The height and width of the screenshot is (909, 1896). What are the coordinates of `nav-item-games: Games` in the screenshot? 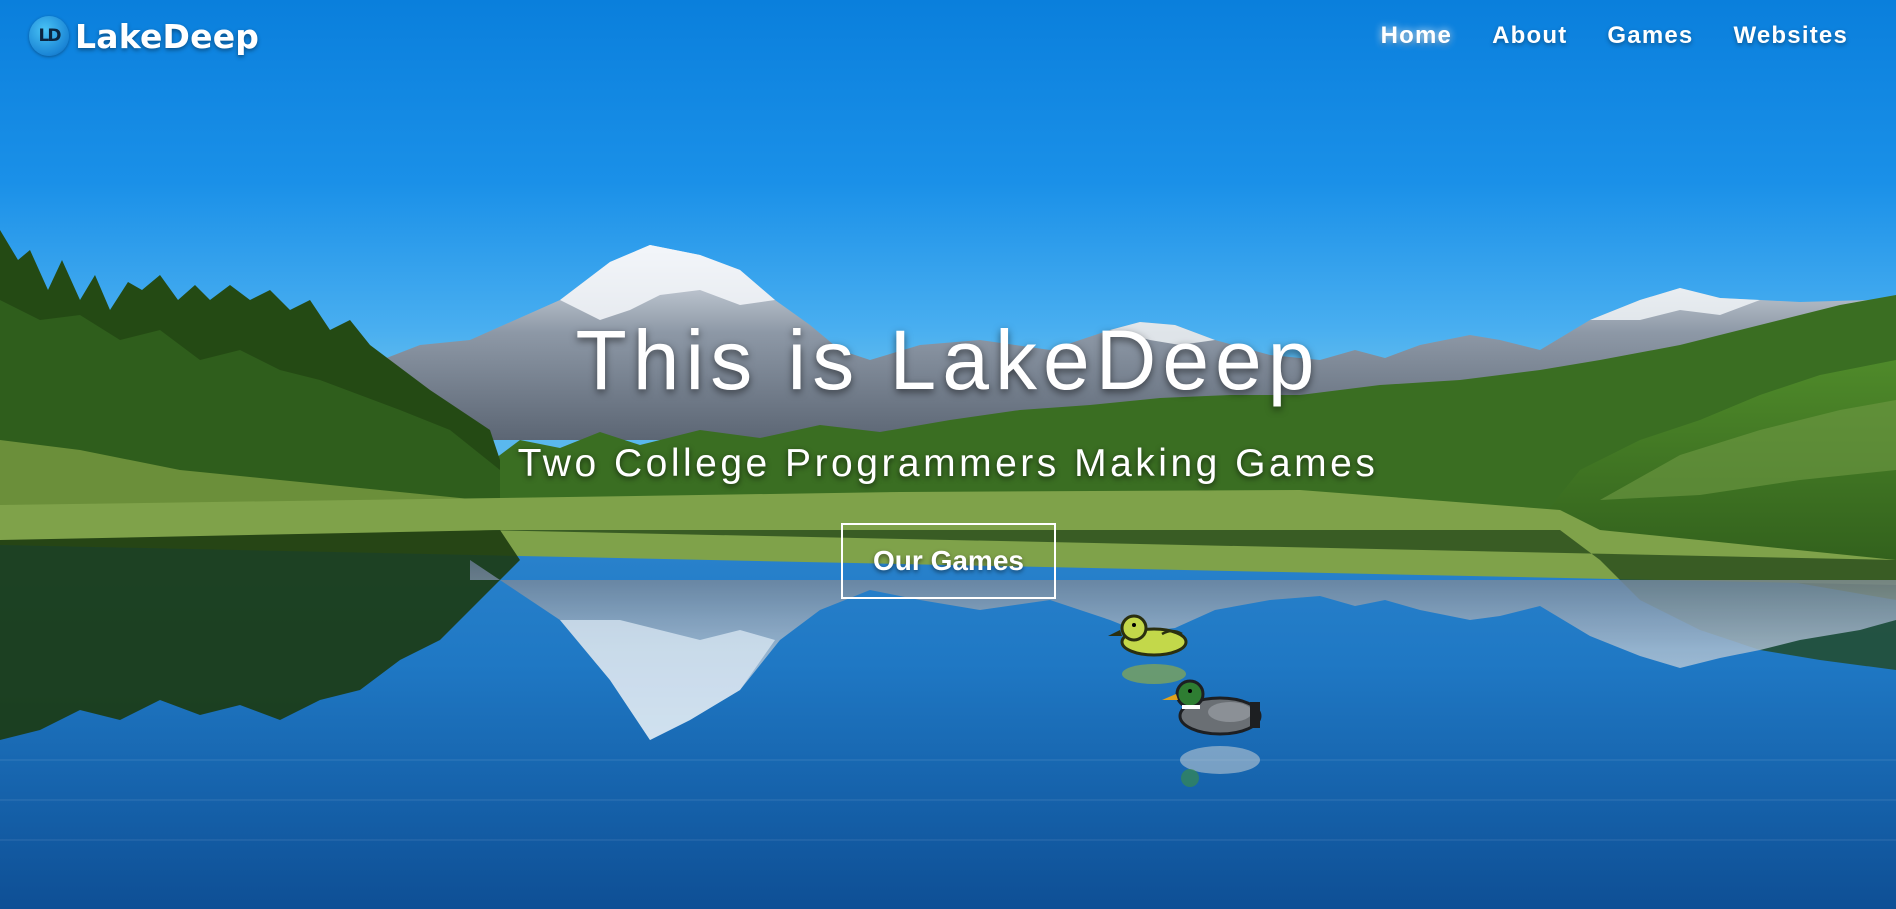 It's located at (1650, 36).